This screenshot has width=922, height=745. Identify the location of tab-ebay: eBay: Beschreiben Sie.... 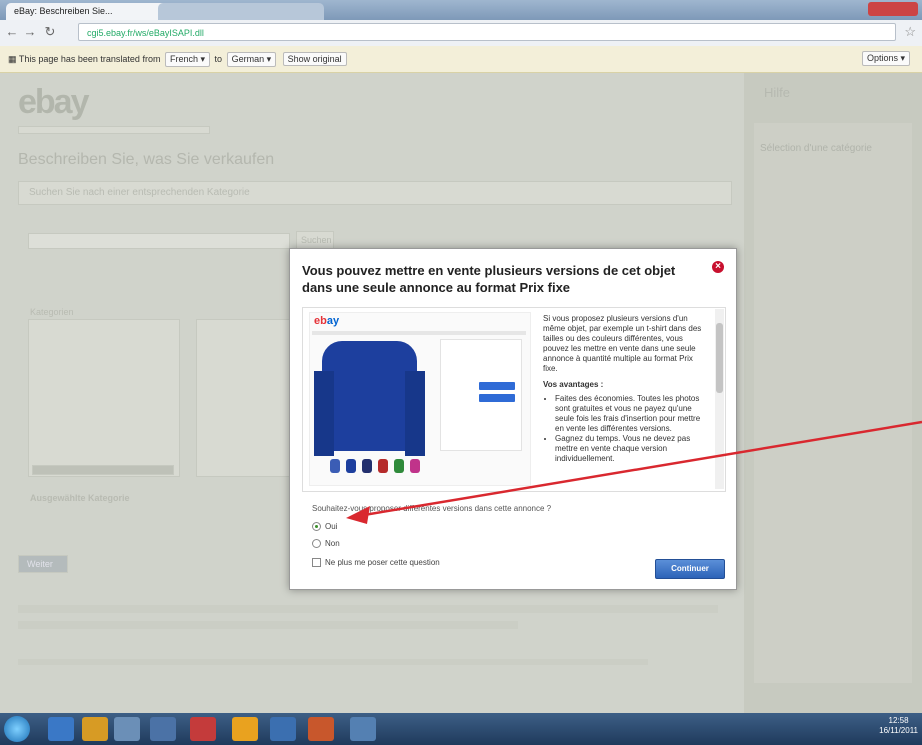
(88, 11).